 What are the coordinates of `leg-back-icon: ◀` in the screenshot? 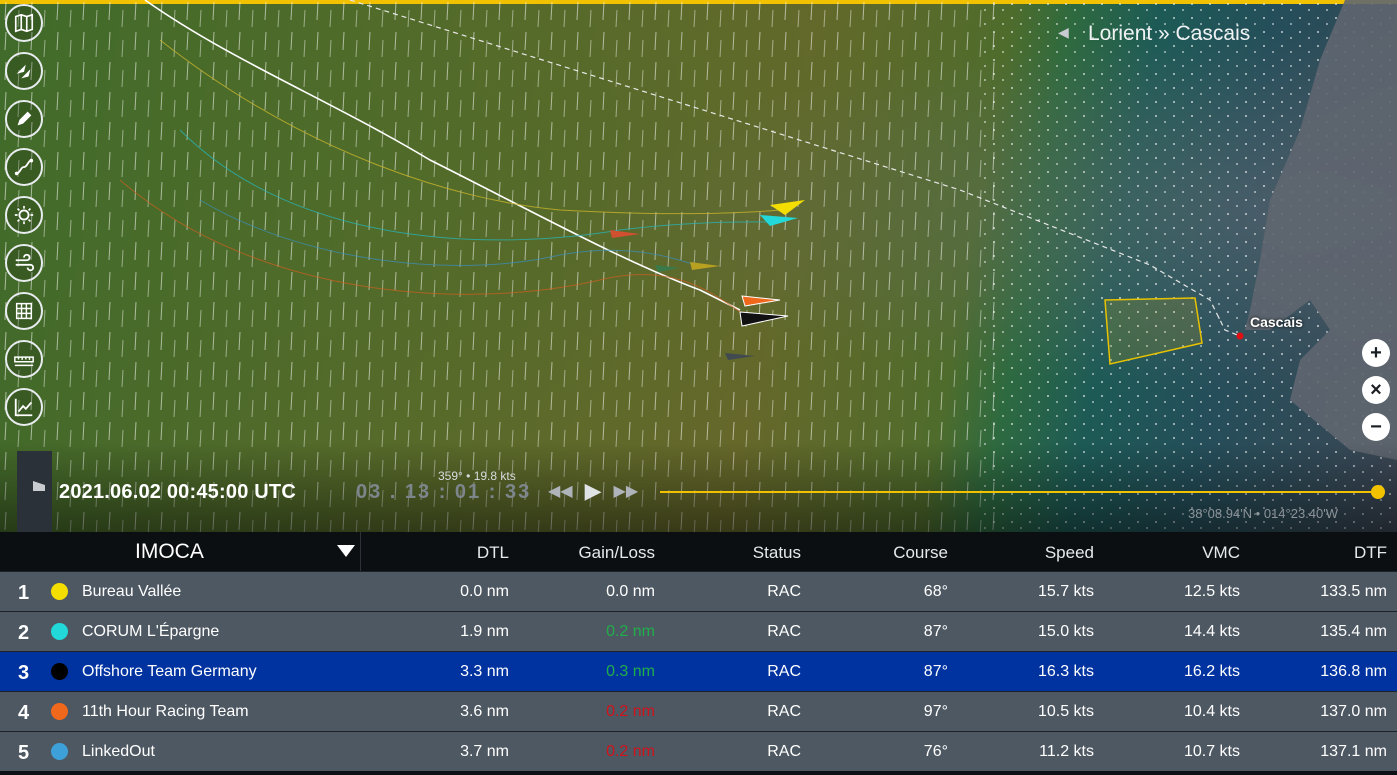 It's located at (1063, 32).